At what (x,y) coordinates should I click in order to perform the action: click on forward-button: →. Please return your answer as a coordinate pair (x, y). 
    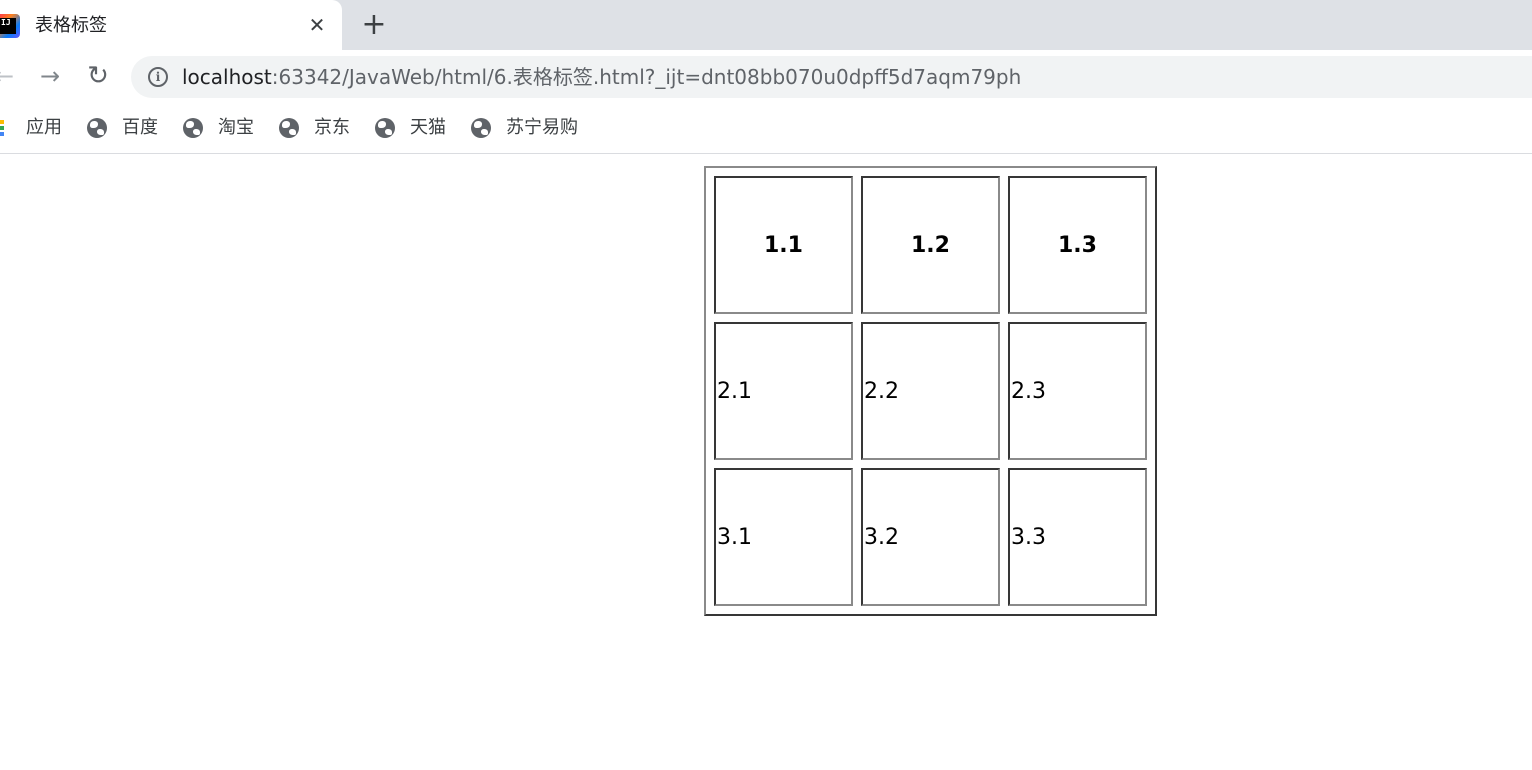
    Looking at the image, I should click on (50, 76).